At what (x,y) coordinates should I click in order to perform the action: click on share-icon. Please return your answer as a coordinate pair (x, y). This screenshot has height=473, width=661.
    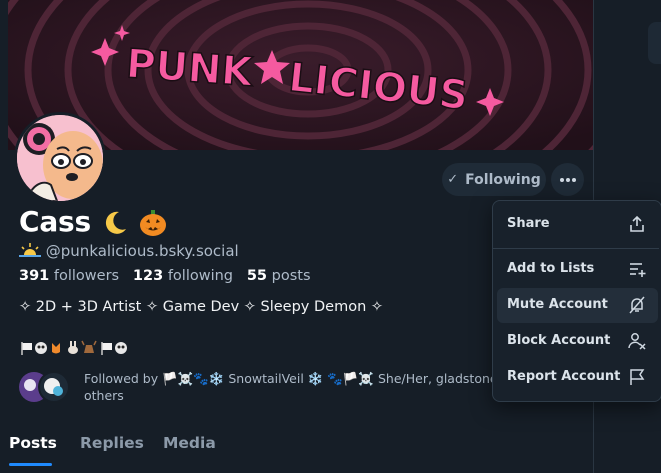
    Looking at the image, I should click on (637, 223).